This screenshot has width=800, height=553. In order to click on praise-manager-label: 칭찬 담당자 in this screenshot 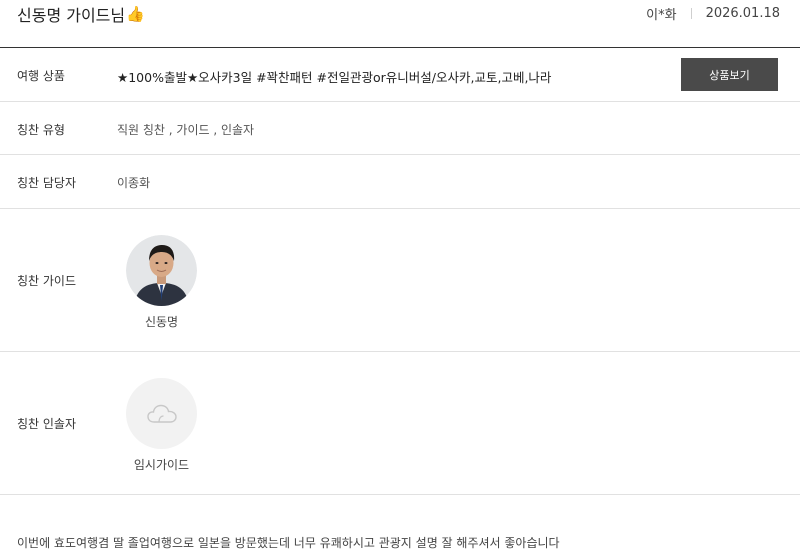, I will do `click(47, 183)`.